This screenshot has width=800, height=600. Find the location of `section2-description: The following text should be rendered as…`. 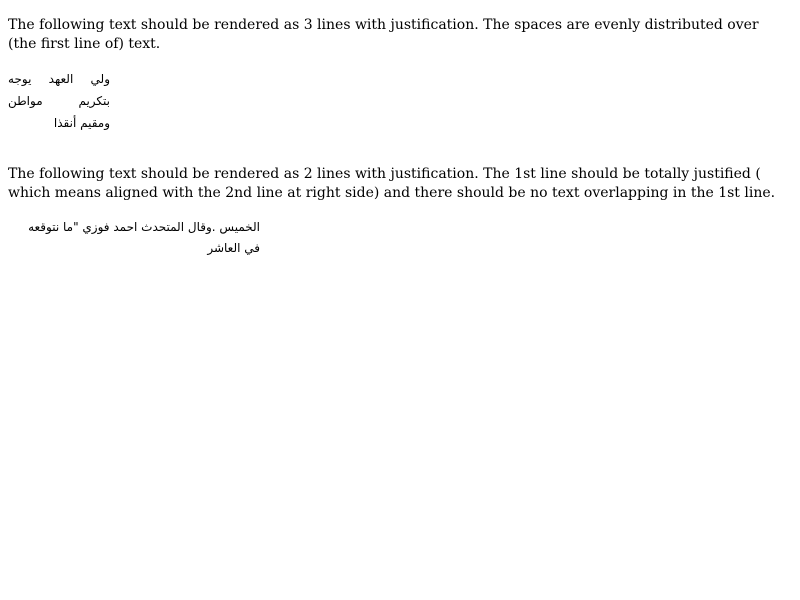

section2-description: The following text should be rendered as… is located at coordinates (392, 183).